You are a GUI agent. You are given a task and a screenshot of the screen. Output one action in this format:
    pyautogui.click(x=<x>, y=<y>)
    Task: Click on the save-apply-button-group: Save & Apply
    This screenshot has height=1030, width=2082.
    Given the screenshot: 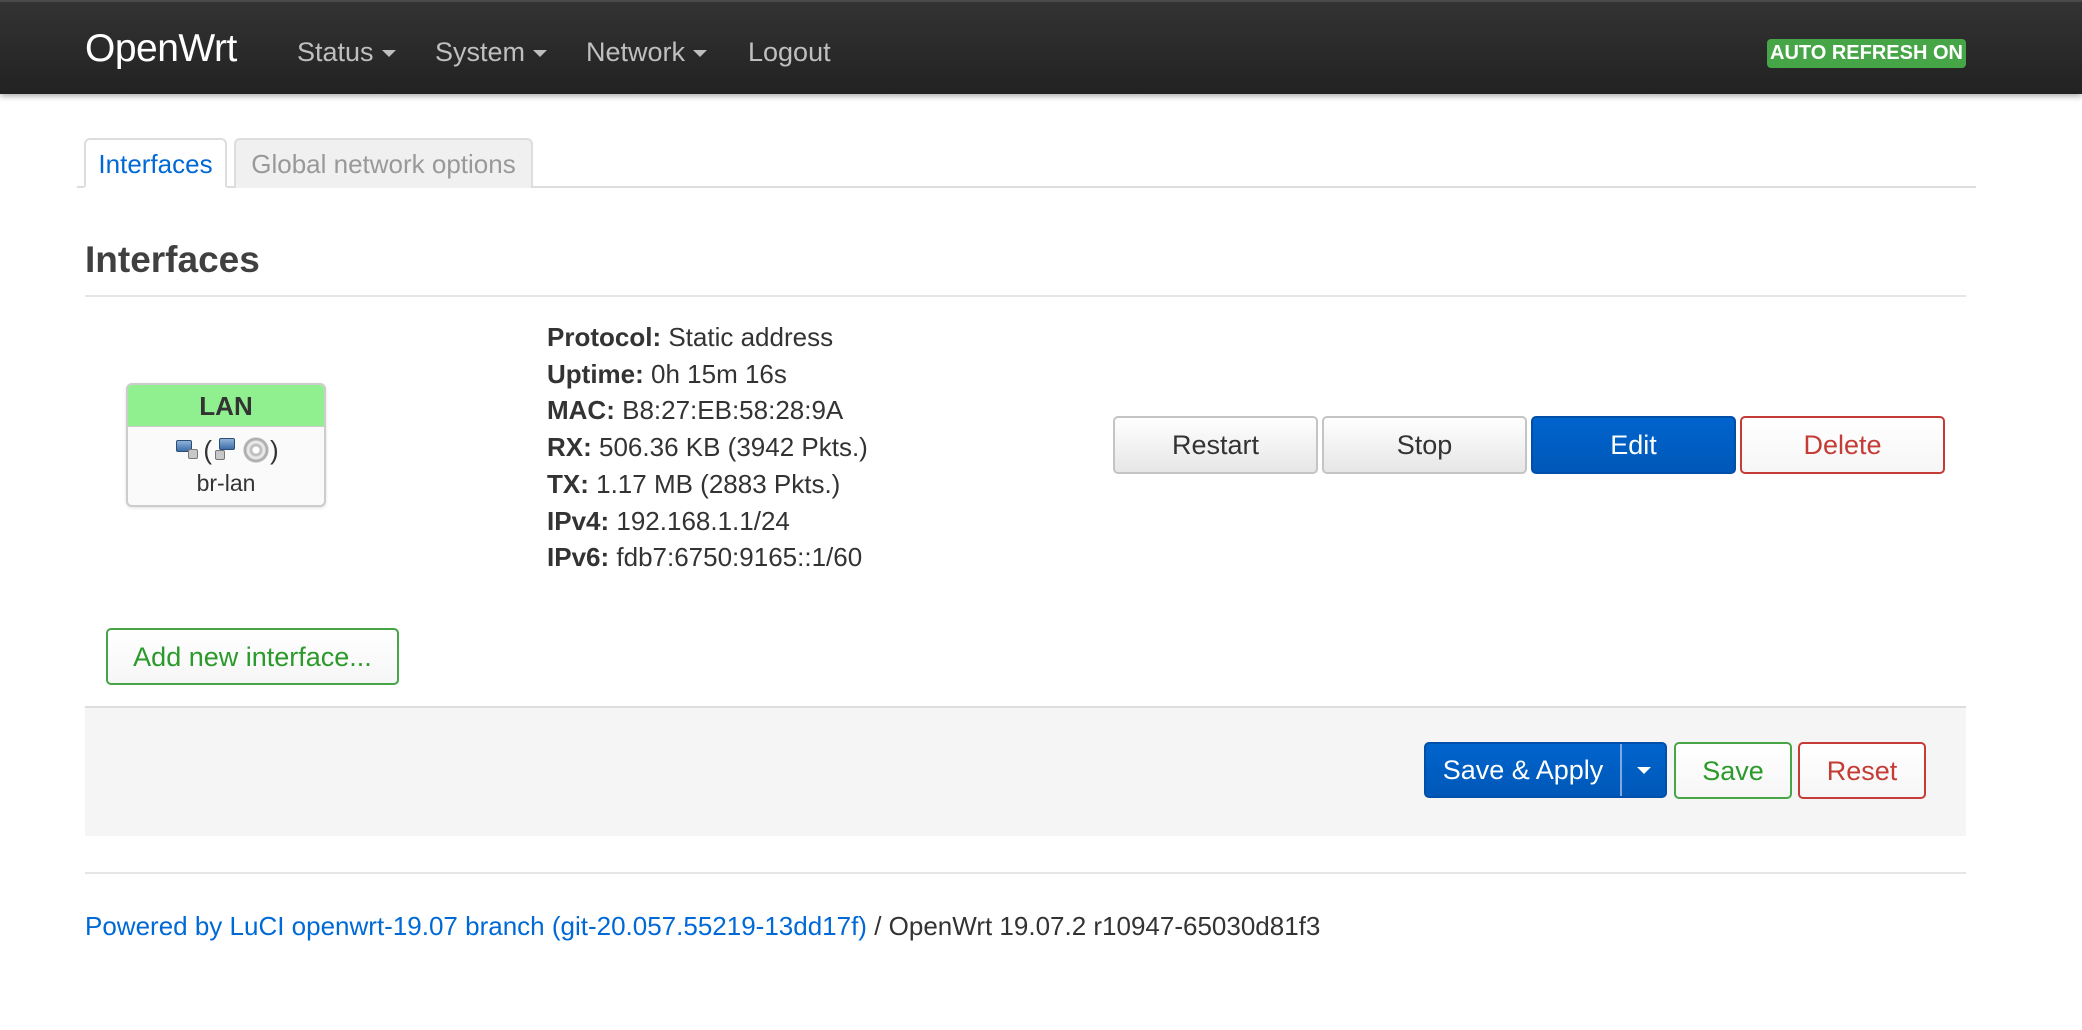 What is the action you would take?
    pyautogui.click(x=1545, y=770)
    